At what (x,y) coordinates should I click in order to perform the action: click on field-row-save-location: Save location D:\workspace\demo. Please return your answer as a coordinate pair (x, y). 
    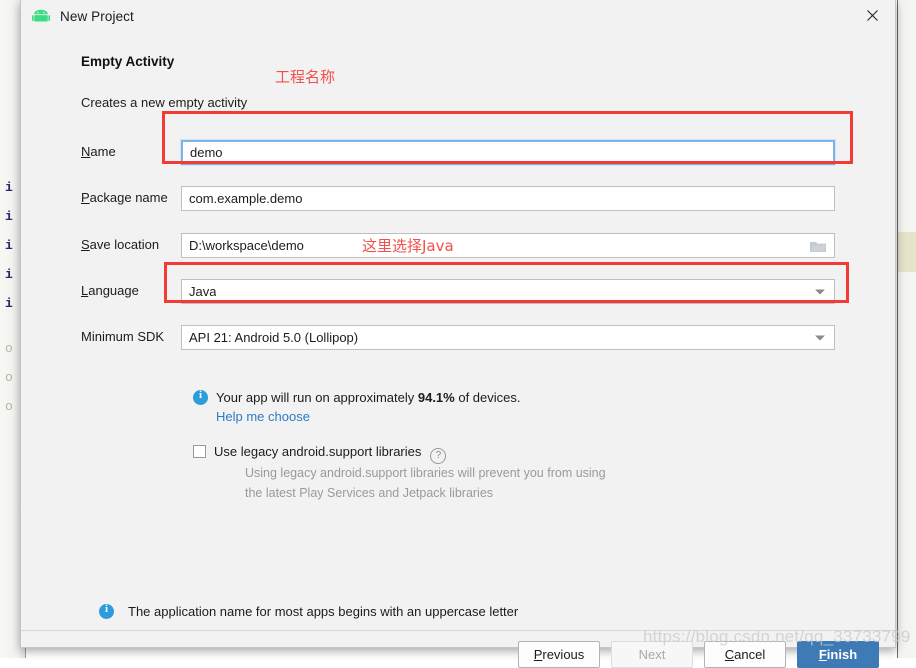
    Looking at the image, I should click on (459, 246).